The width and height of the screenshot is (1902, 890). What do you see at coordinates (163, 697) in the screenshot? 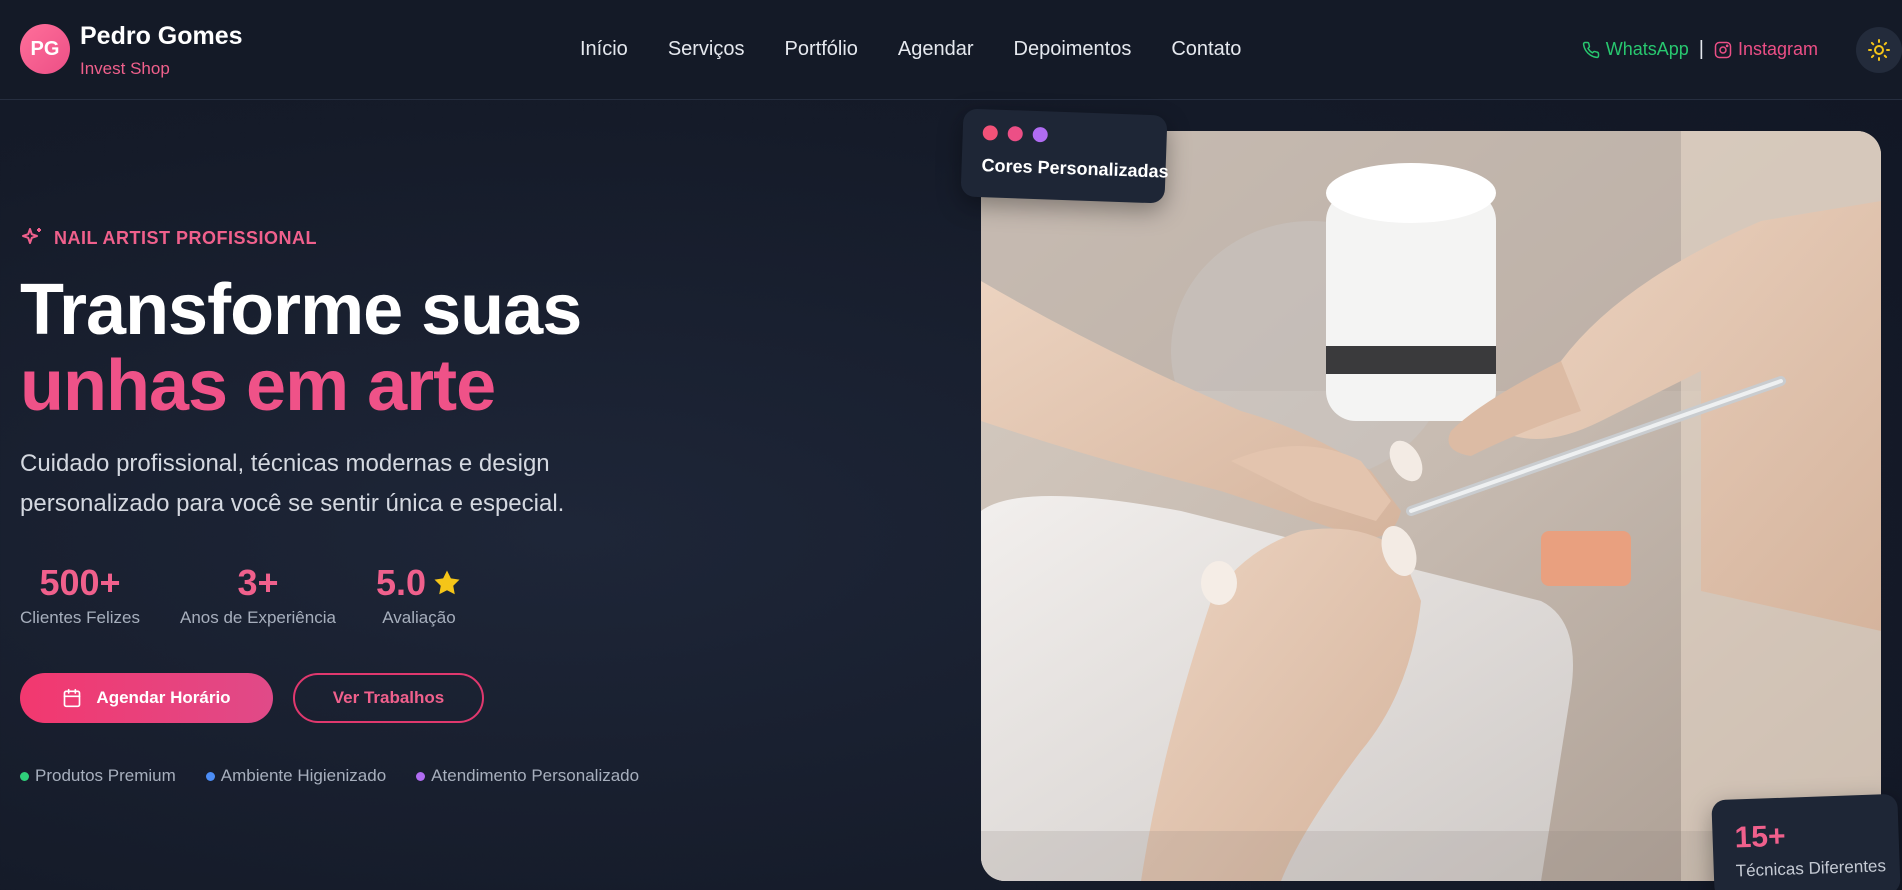
I see `book-appointment-label: Agendar Horário` at bounding box center [163, 697].